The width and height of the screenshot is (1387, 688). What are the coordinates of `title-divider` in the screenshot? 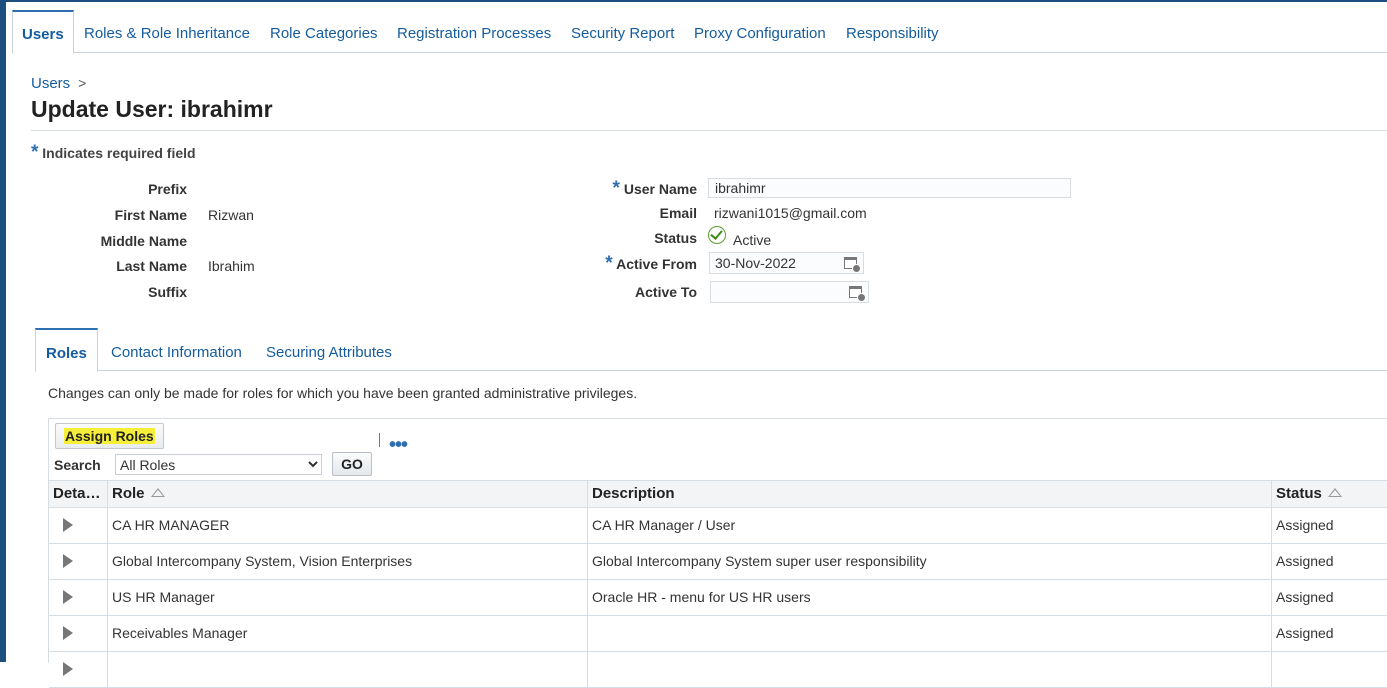 It's located at (709, 130).